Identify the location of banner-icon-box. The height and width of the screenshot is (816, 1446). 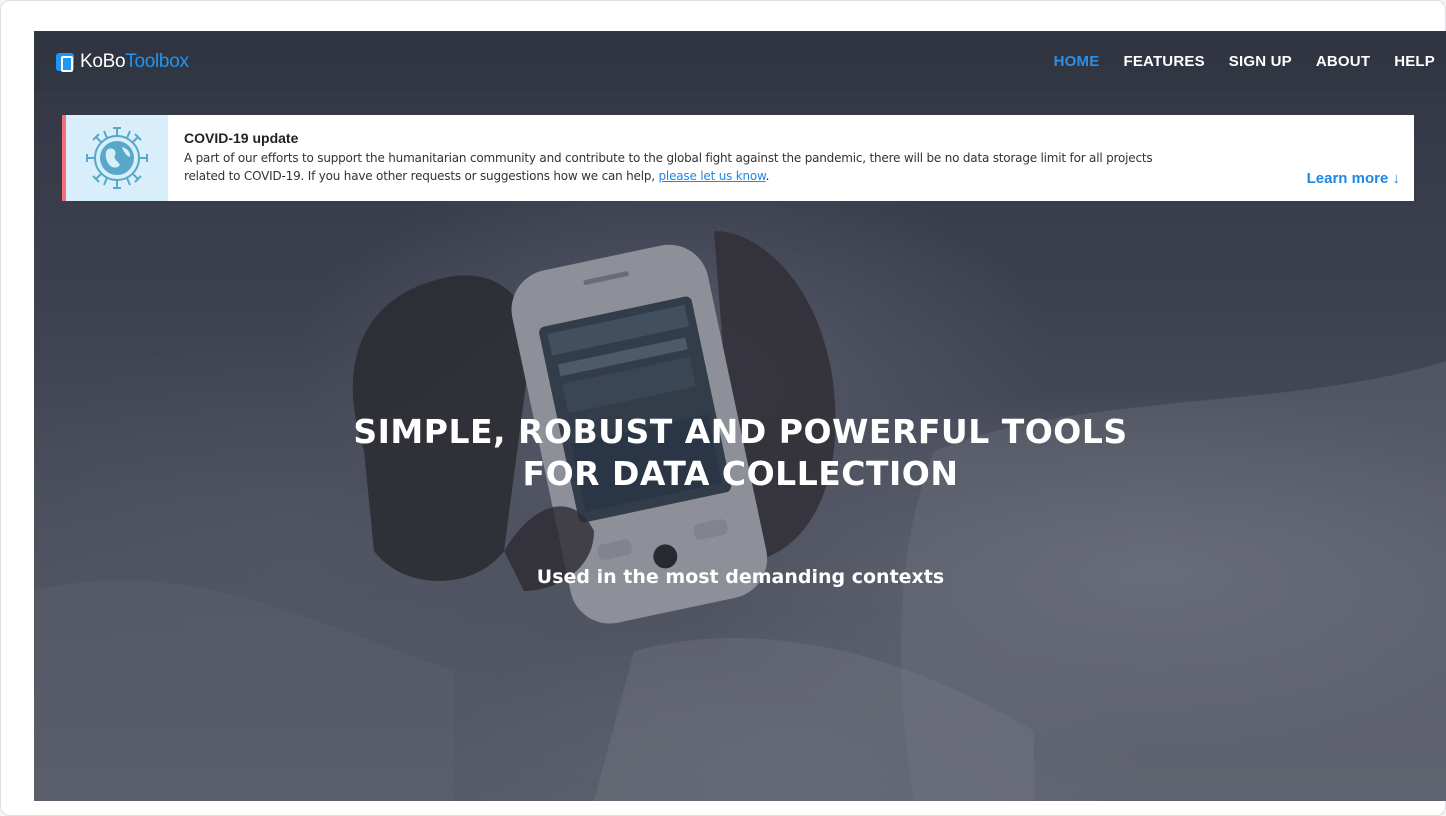
(117, 158).